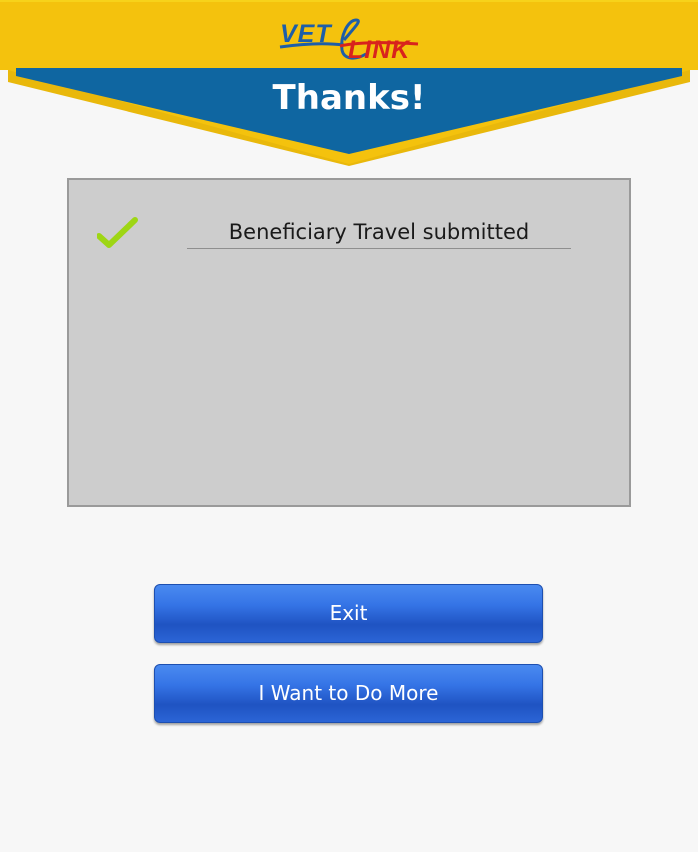 This screenshot has height=852, width=698. What do you see at coordinates (379, 233) in the screenshot?
I see `status-message: Beneficiary Travel submitted` at bounding box center [379, 233].